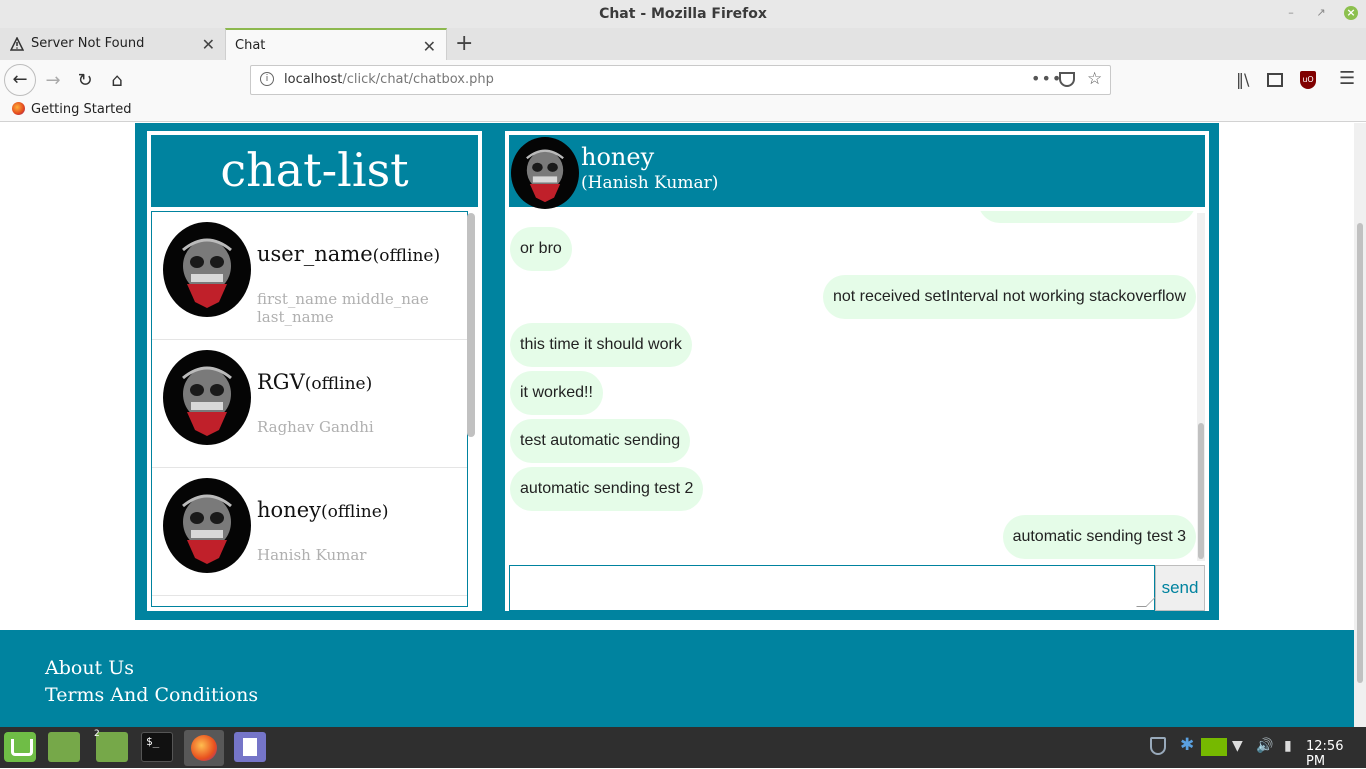 This screenshot has height=769, width=1366. What do you see at coordinates (85, 81) in the screenshot?
I see `reload-icon: ↻` at bounding box center [85, 81].